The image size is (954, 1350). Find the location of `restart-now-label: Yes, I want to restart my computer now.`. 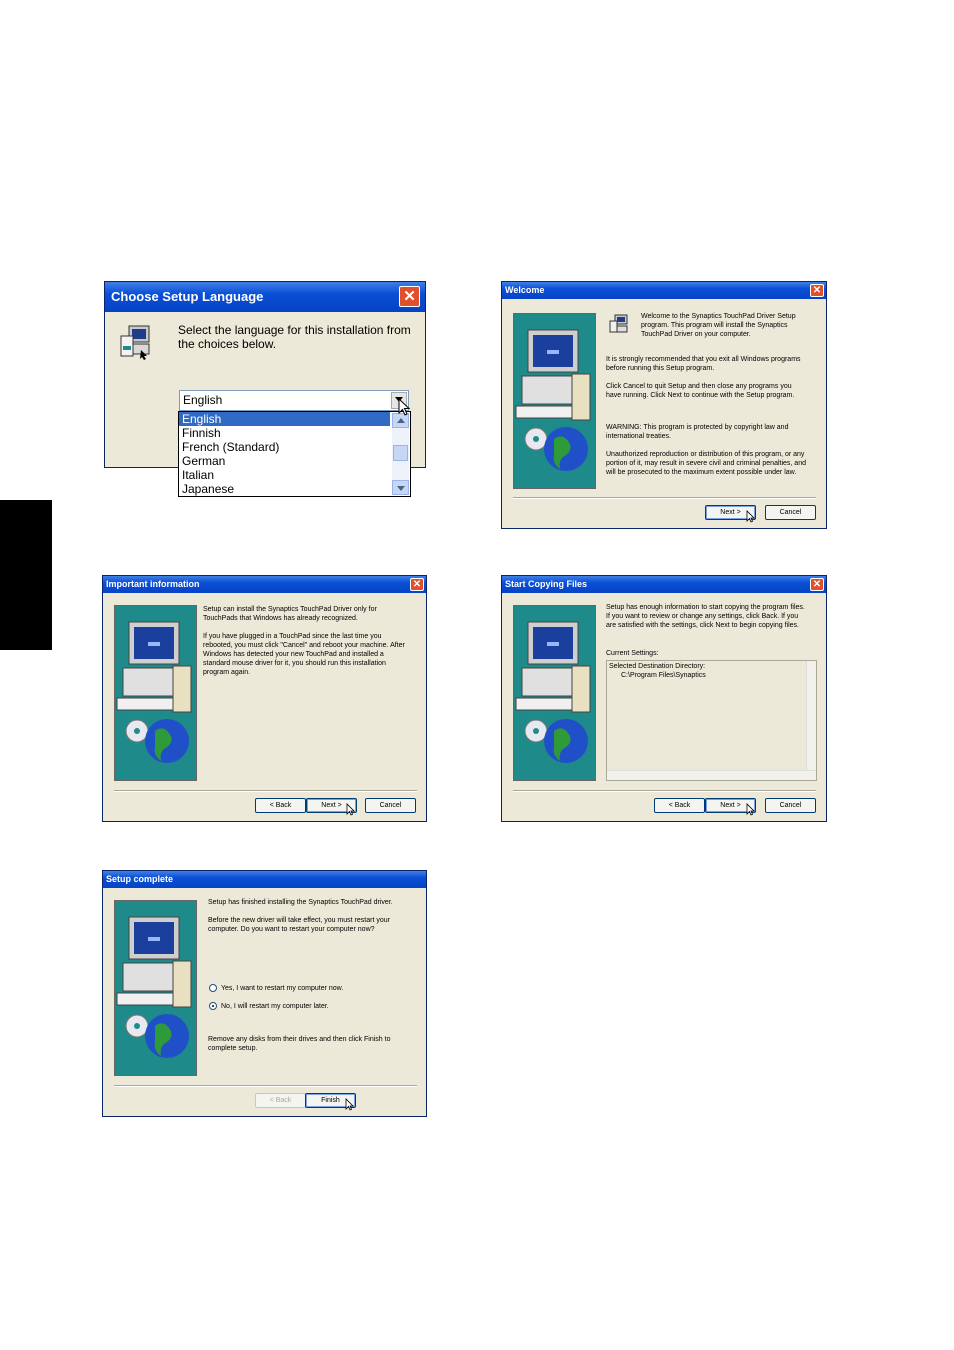

restart-now-label: Yes, I want to restart my computer now. is located at coordinates (282, 988).